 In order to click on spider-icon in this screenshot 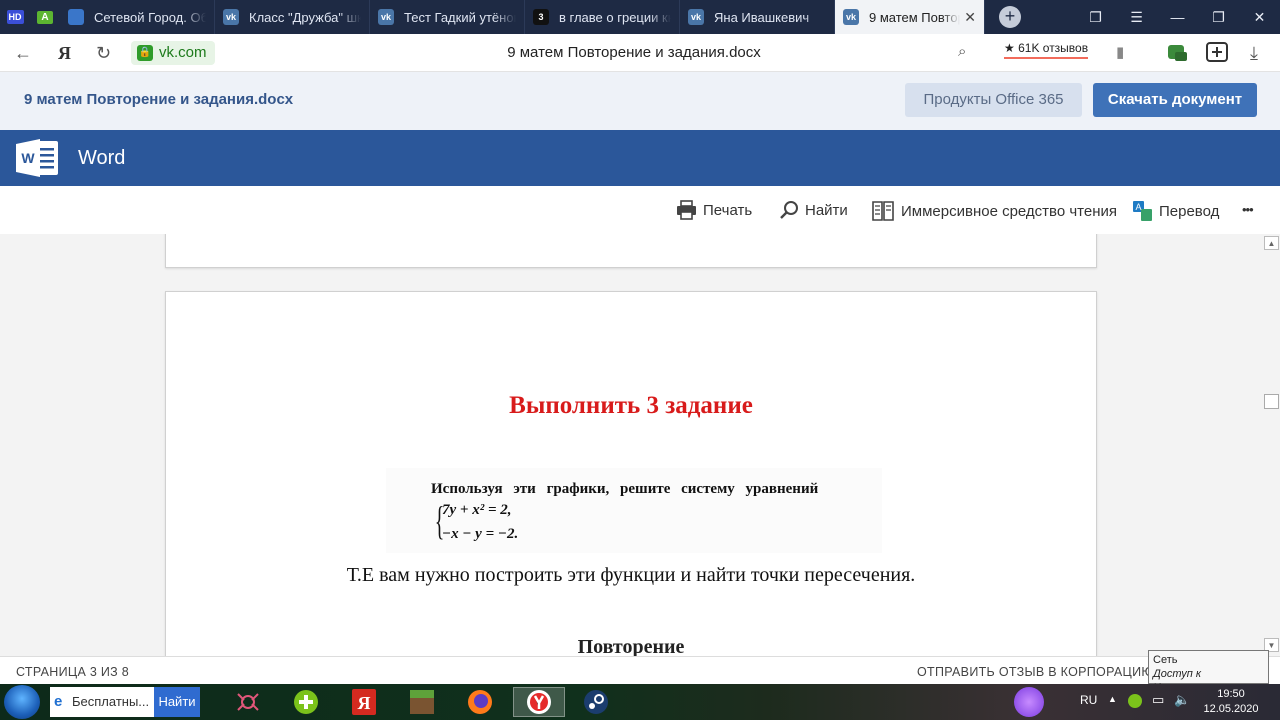, I will do `click(248, 702)`.